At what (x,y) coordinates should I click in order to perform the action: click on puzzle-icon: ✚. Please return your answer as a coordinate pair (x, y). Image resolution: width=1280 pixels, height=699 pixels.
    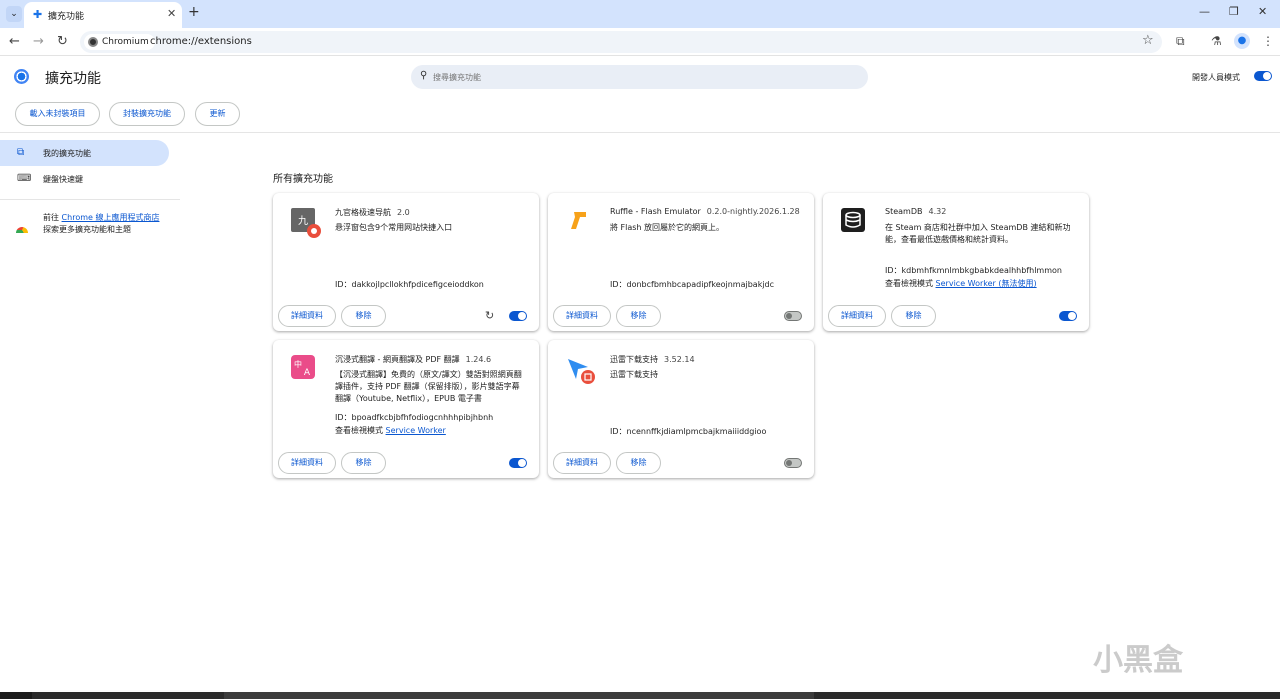
    Looking at the image, I should click on (38, 14).